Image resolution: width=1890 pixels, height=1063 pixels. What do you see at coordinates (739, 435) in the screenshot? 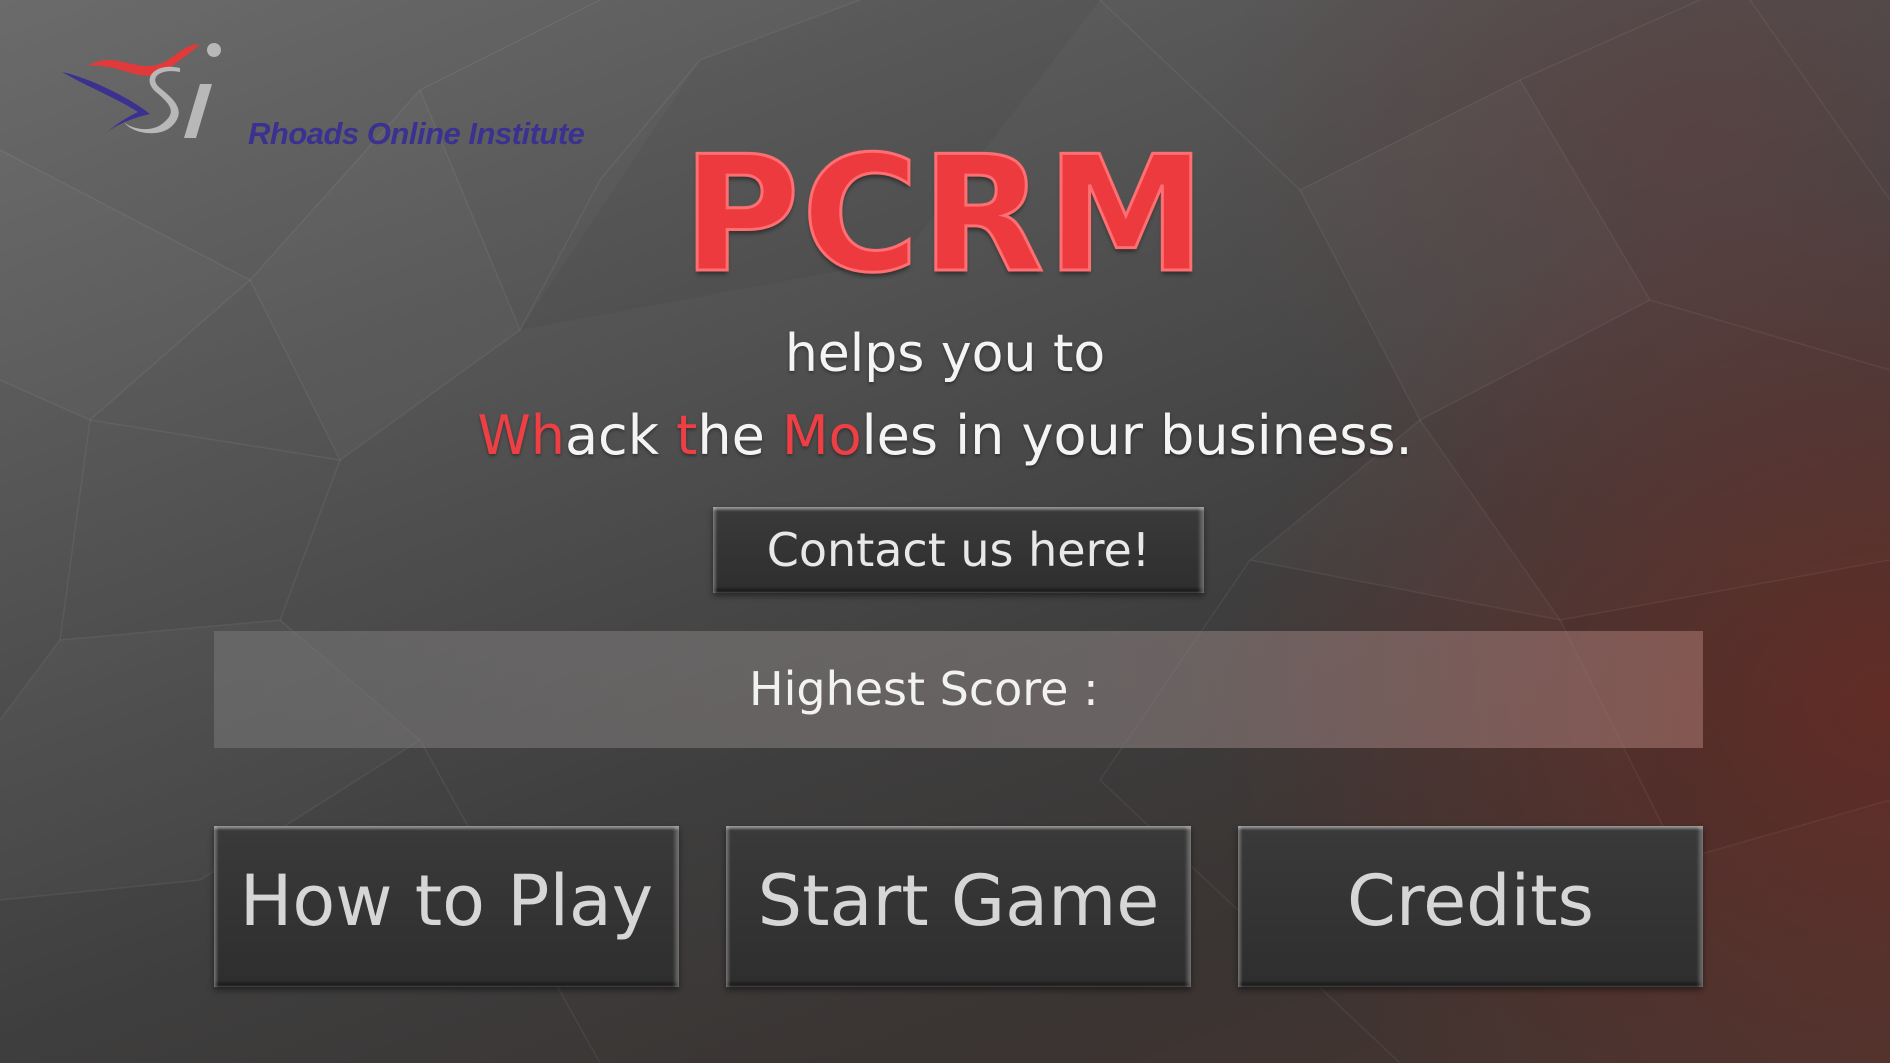
I see `tagline-part: he` at bounding box center [739, 435].